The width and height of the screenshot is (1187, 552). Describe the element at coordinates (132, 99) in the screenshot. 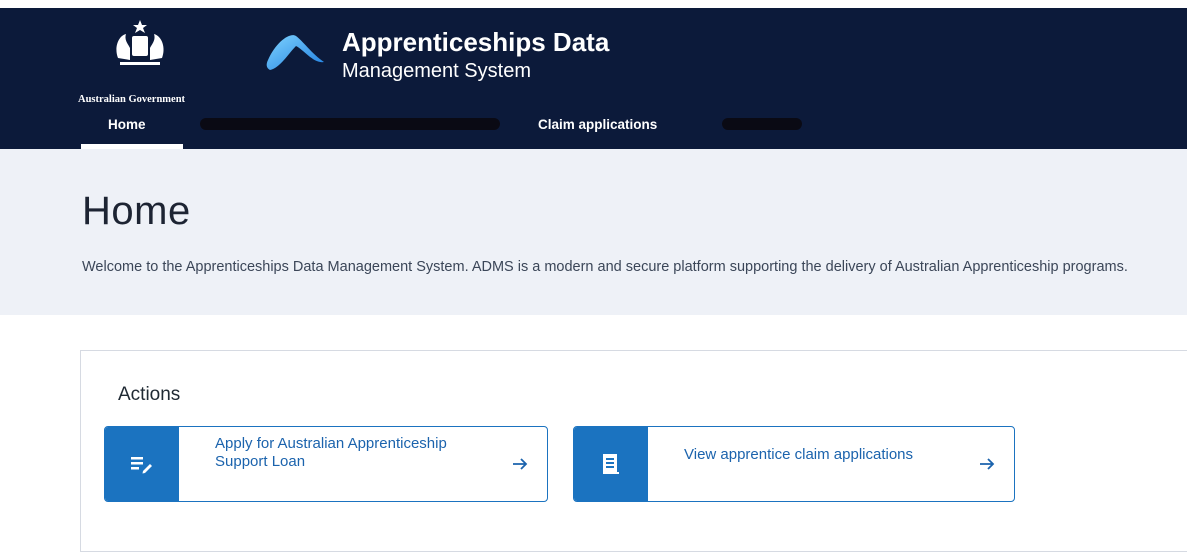

I see `gov-label: Australian Government` at that location.